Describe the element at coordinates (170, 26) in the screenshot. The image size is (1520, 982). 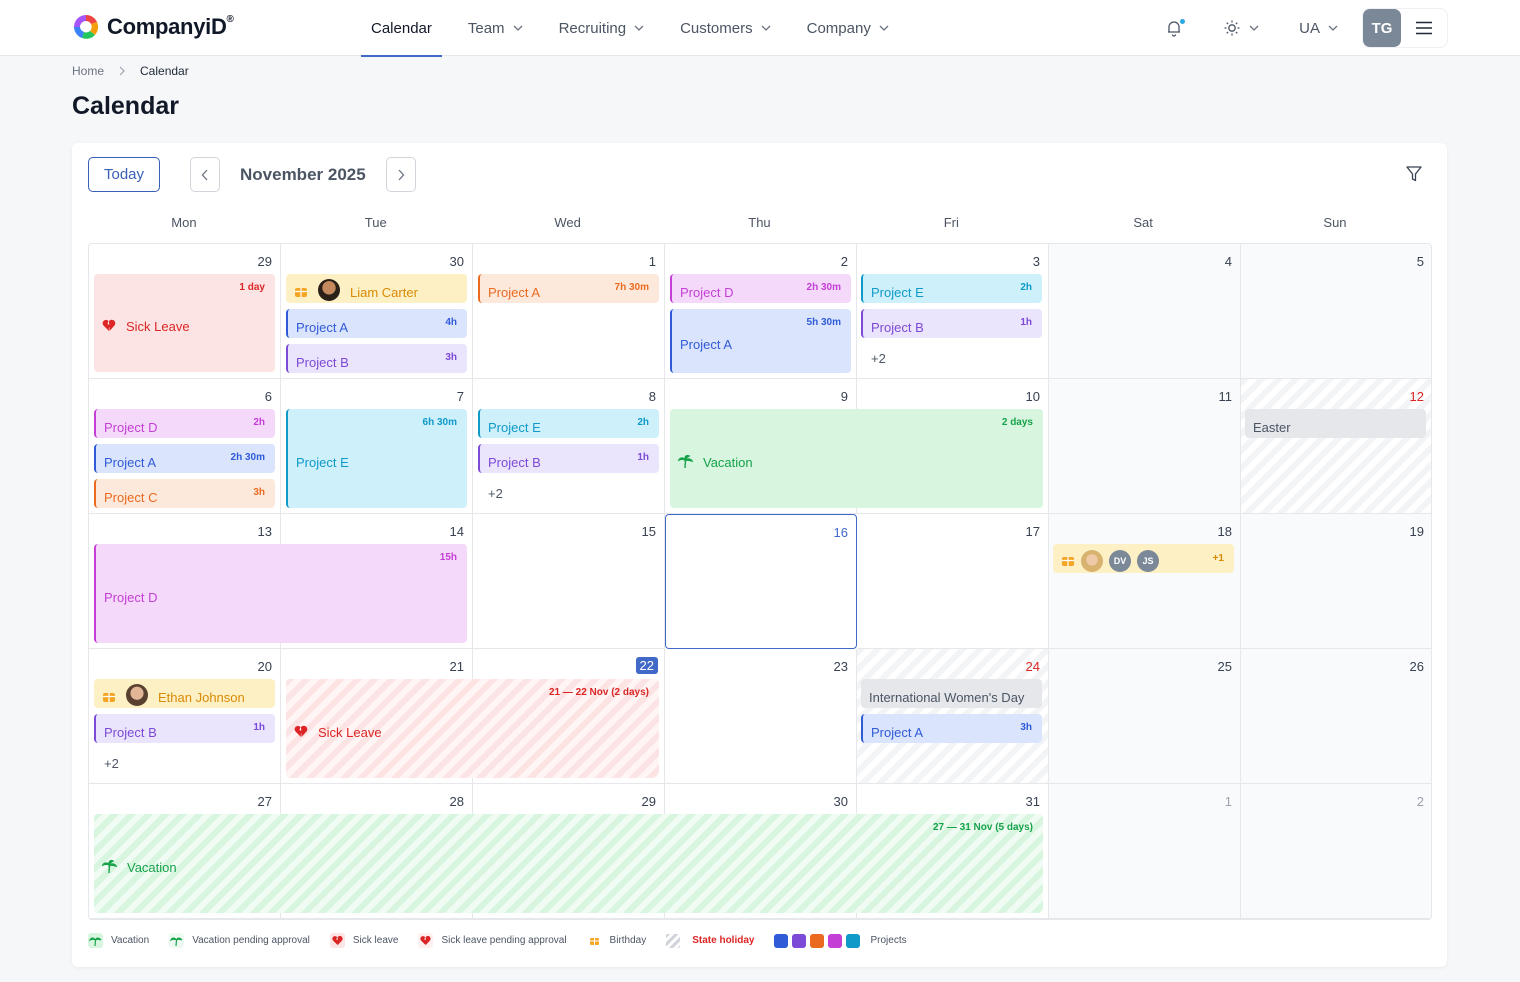
I see `logo-text: CompanyiD®` at that location.